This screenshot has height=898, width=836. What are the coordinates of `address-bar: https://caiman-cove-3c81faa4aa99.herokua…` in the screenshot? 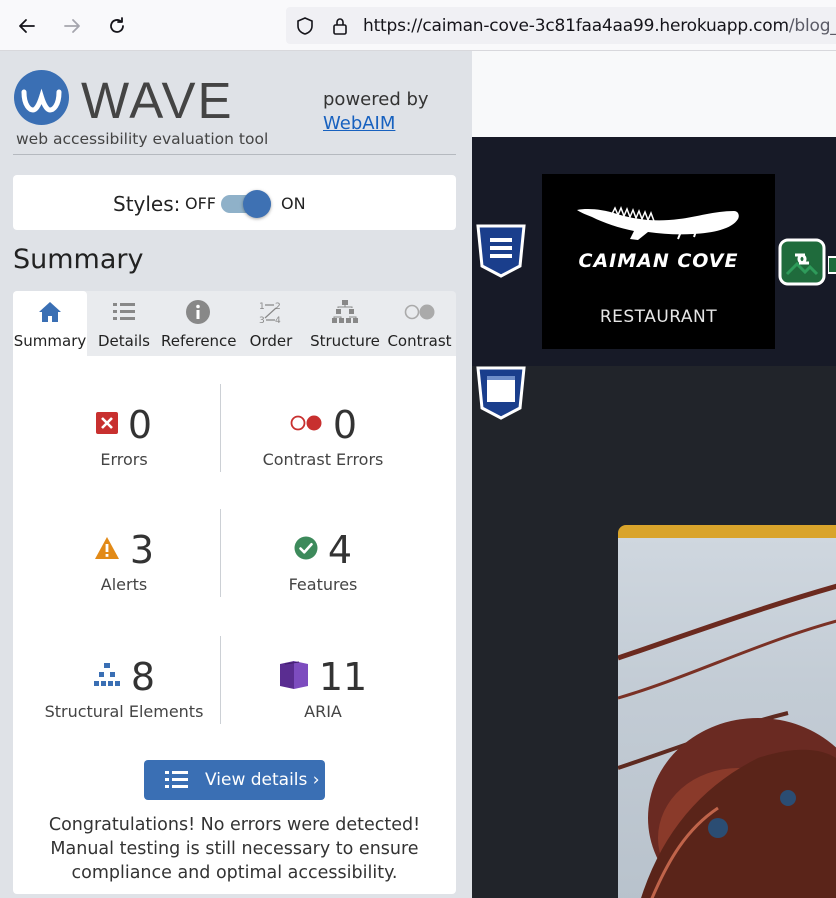 It's located at (561, 25).